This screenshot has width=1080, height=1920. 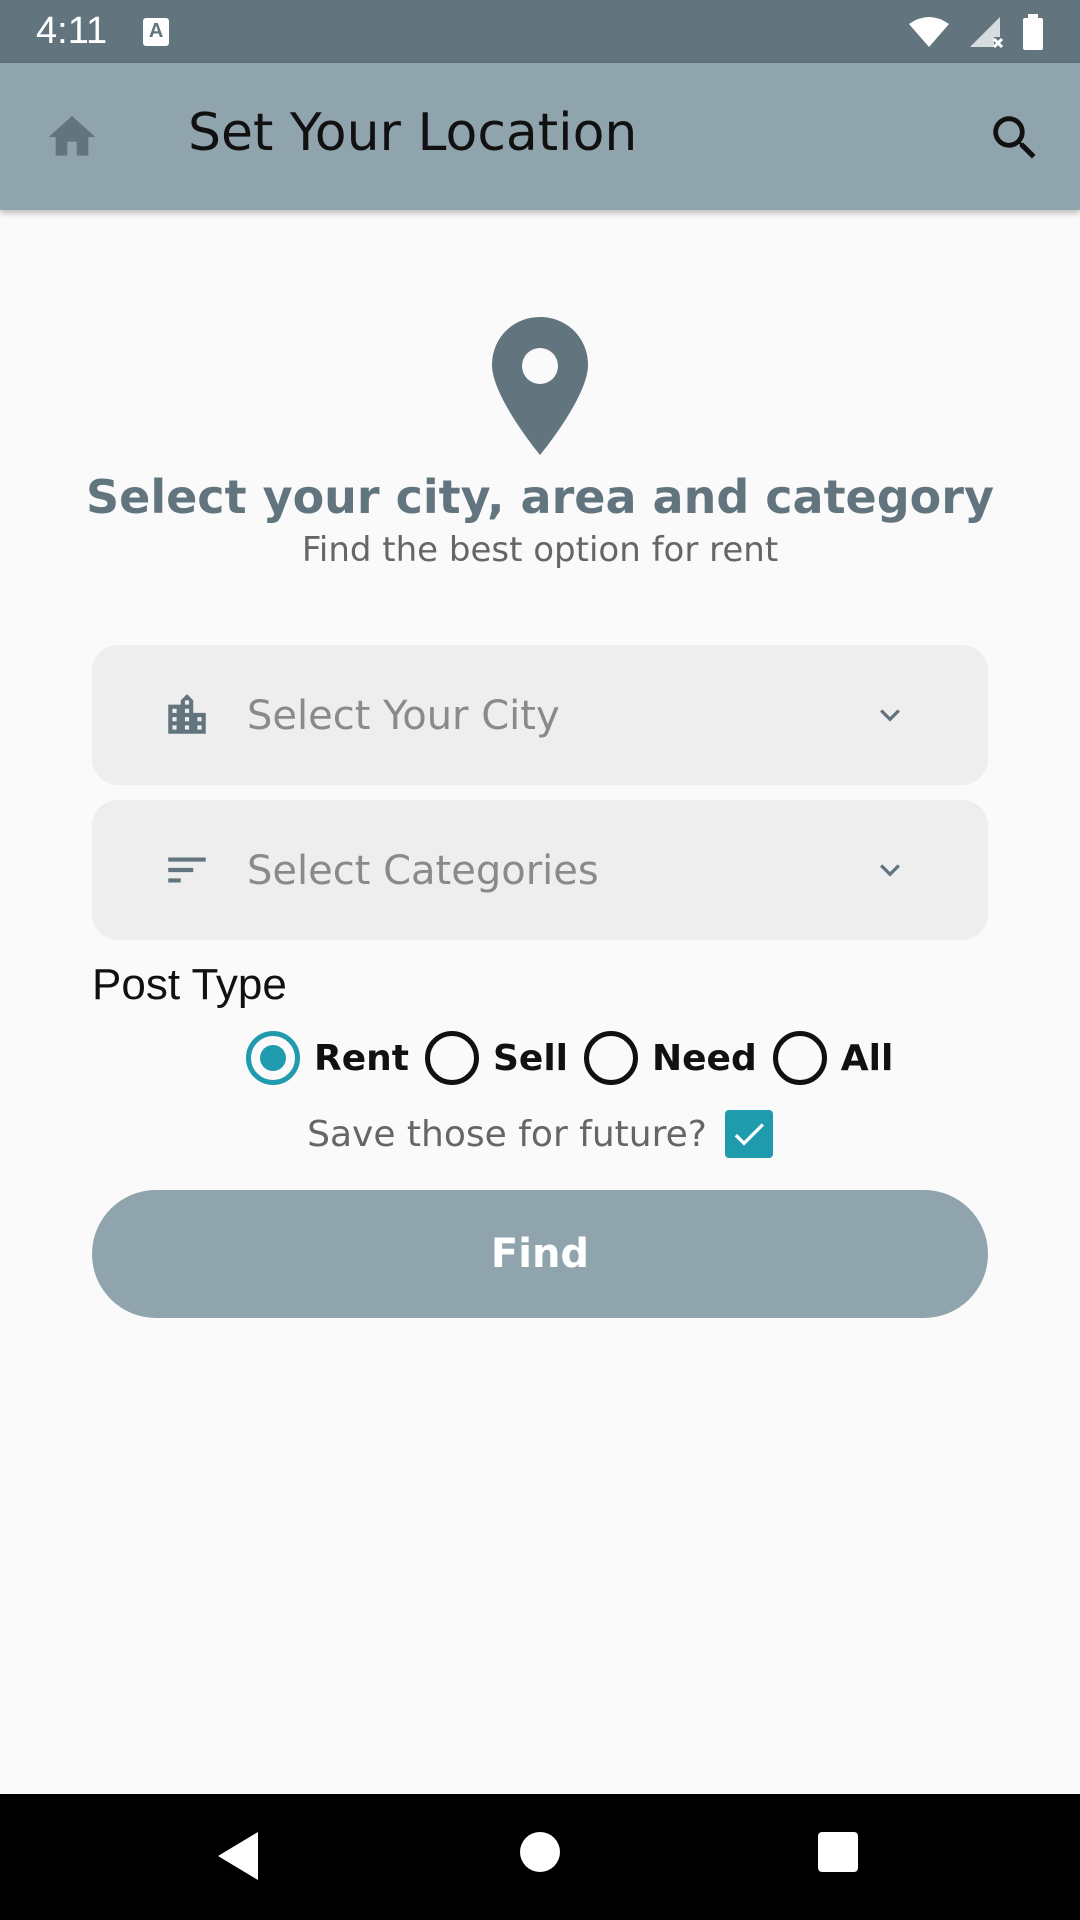 I want to click on category-select: Select Categories, so click(x=540, y=870).